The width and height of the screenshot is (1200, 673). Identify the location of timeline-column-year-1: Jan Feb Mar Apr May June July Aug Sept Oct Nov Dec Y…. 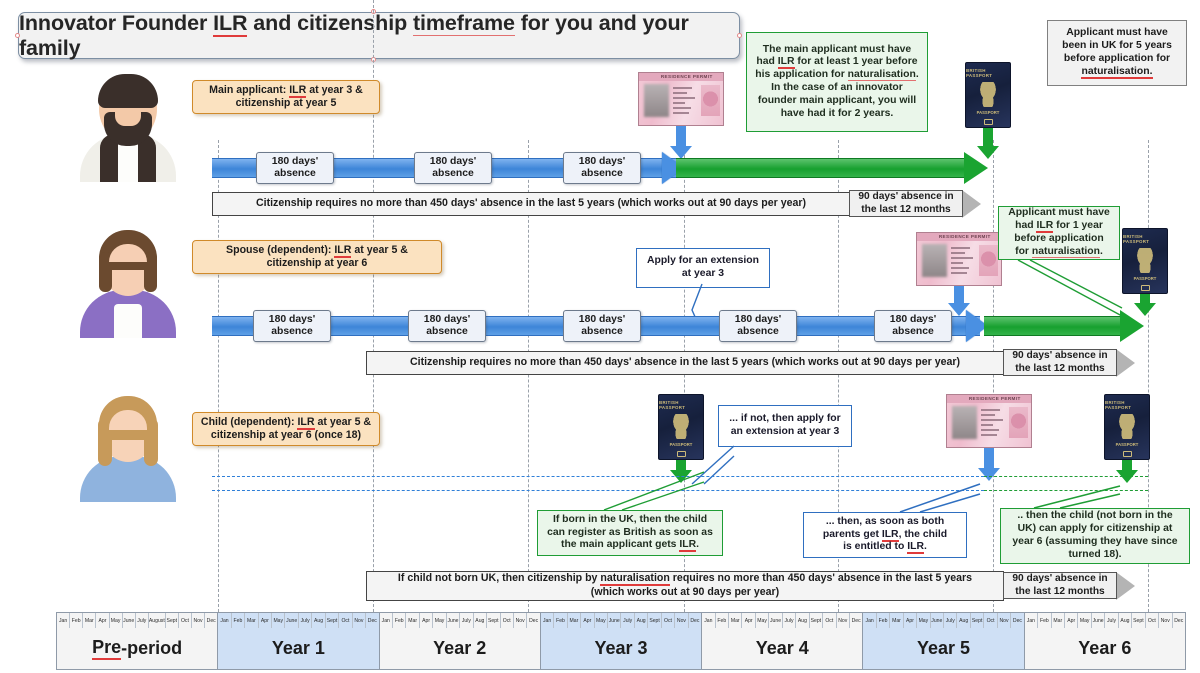
(299, 641).